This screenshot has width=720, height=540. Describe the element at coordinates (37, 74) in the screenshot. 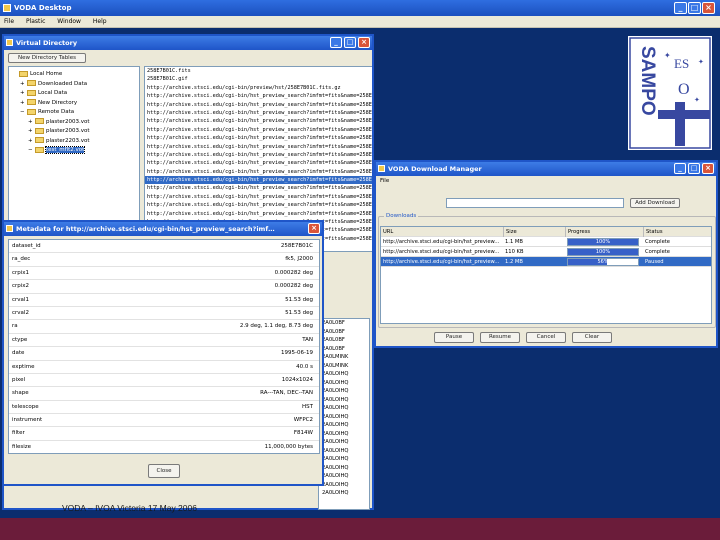

I see `tree-node: Local Home` at that location.